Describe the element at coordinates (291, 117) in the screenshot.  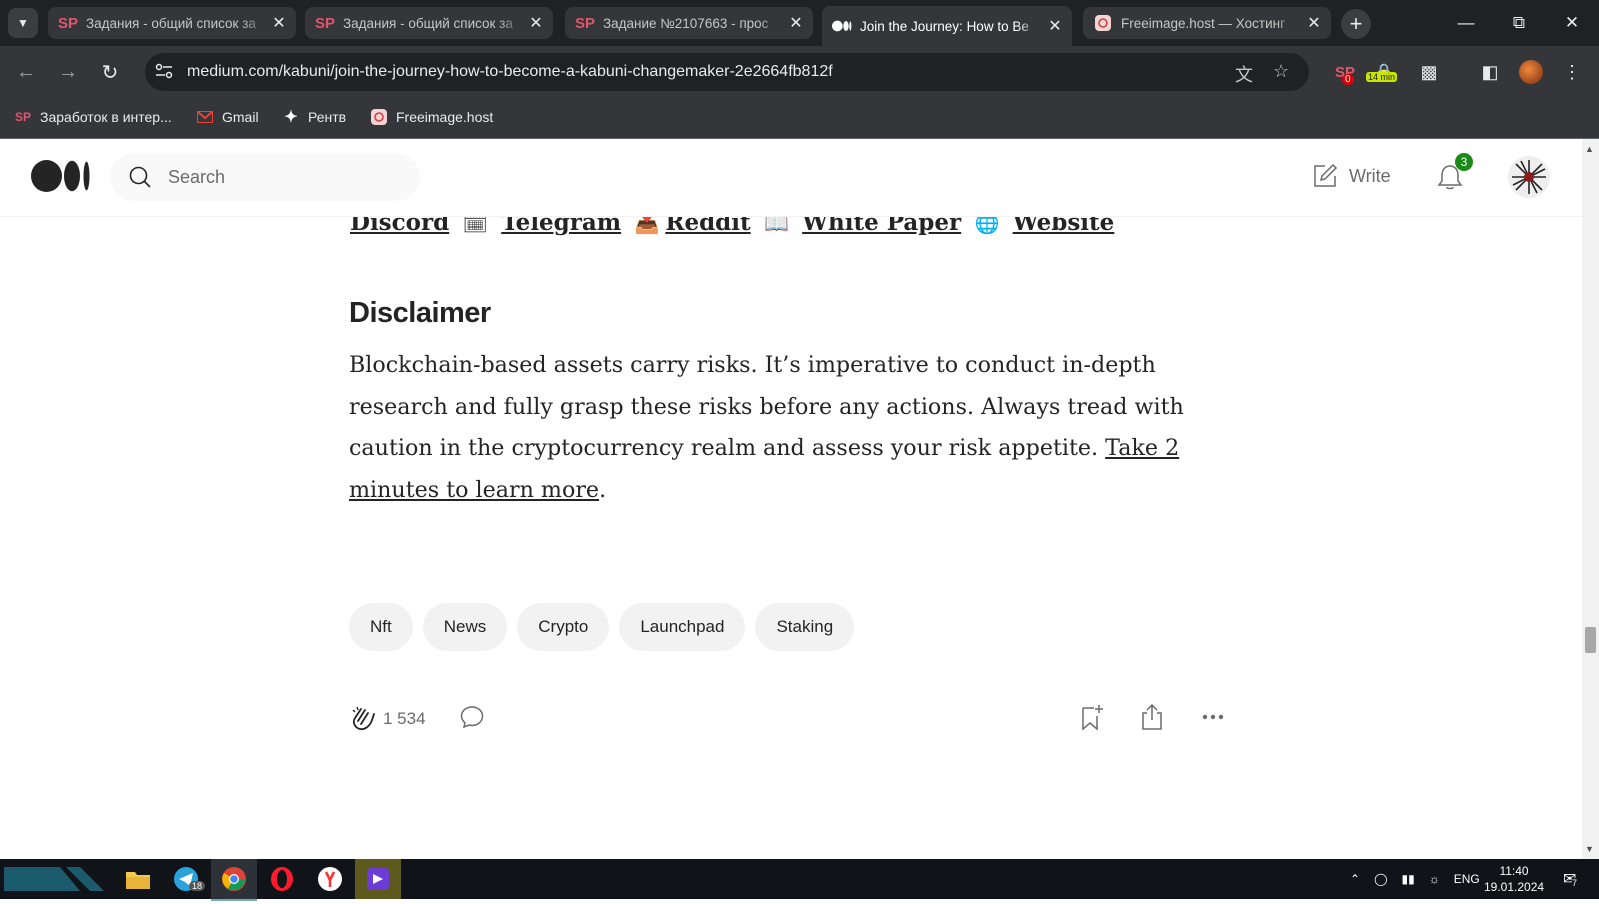
I see `rentv-icon: ✦` at that location.